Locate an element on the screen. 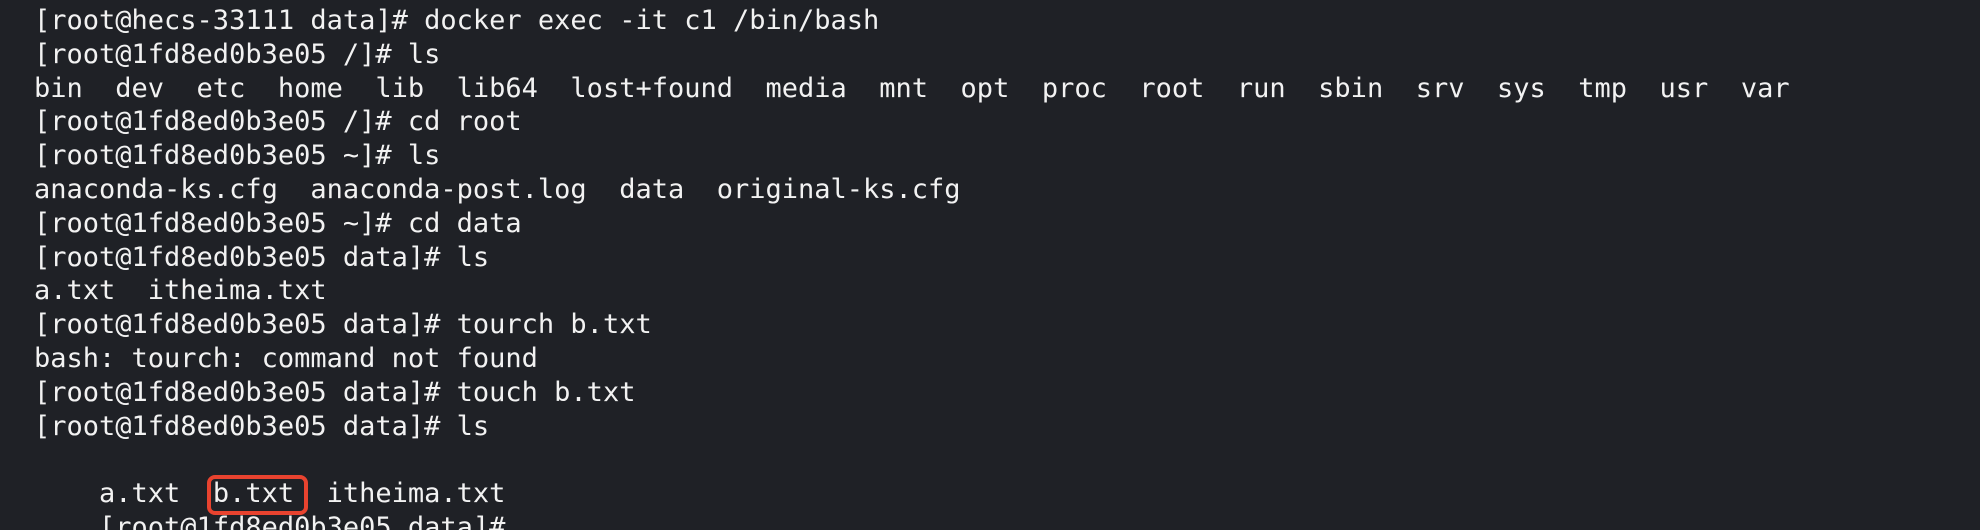  shell-prompt: [root@1fd8ed0b3e05 data]# is located at coordinates (310, 520).